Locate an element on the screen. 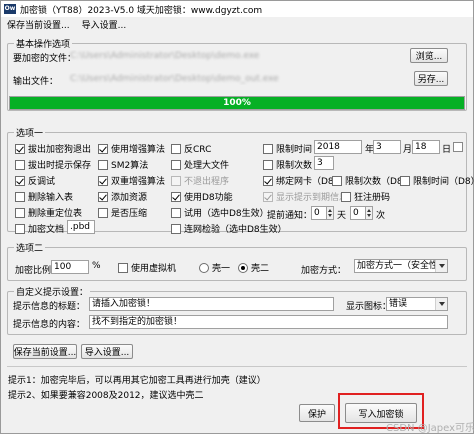 Image resolution: width=474 pixels, height=434 pixels. mode-label: 加密方式： is located at coordinates (324, 271).